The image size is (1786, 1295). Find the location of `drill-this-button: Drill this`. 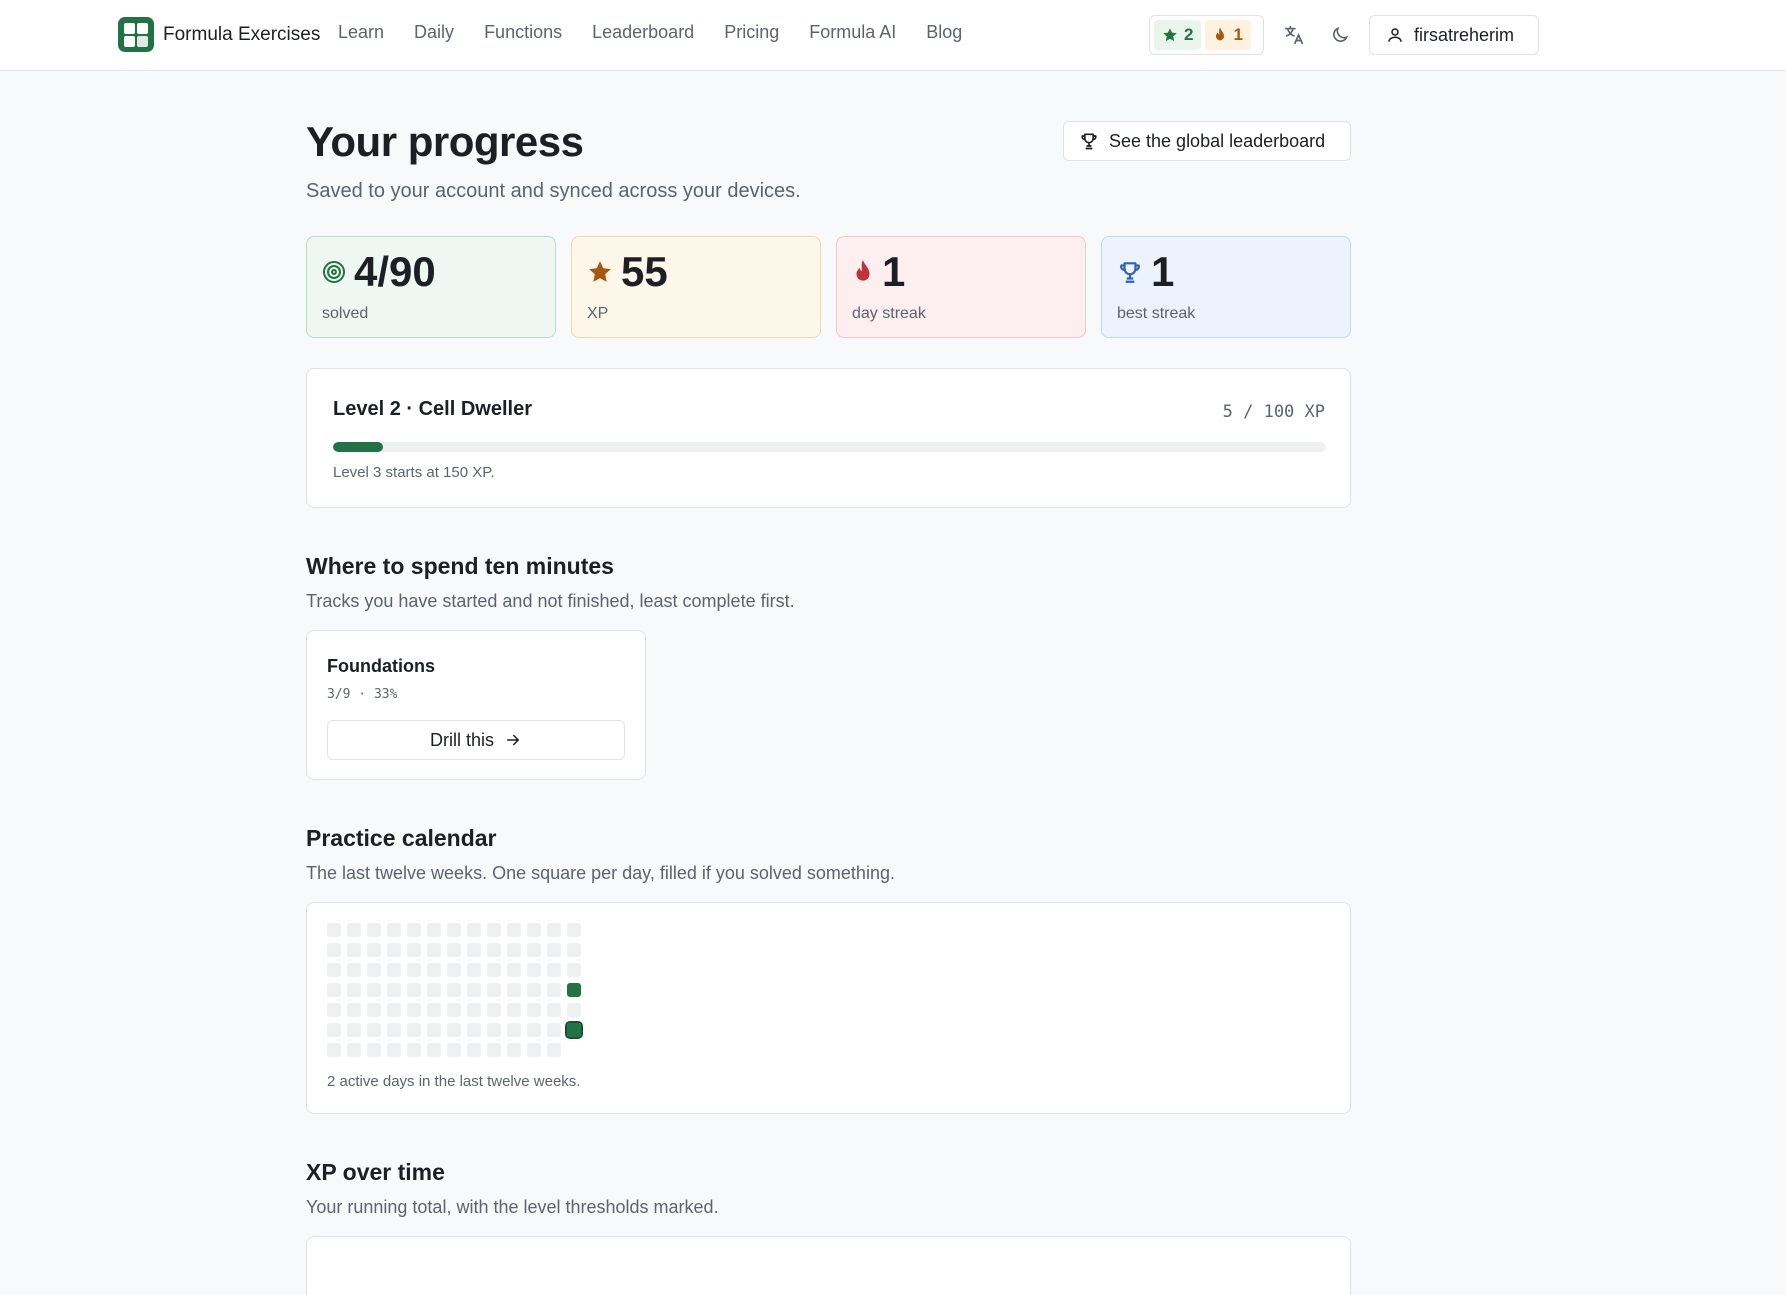

drill-this-button: Drill this is located at coordinates (476, 740).